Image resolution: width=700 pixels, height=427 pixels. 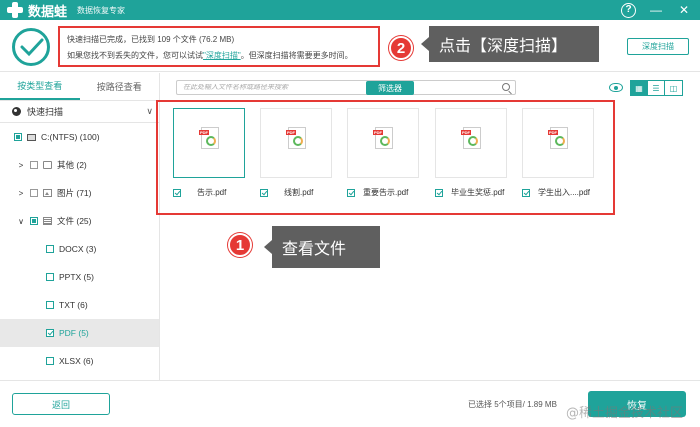 I want to click on close-button: ✕, so click(x=684, y=10).